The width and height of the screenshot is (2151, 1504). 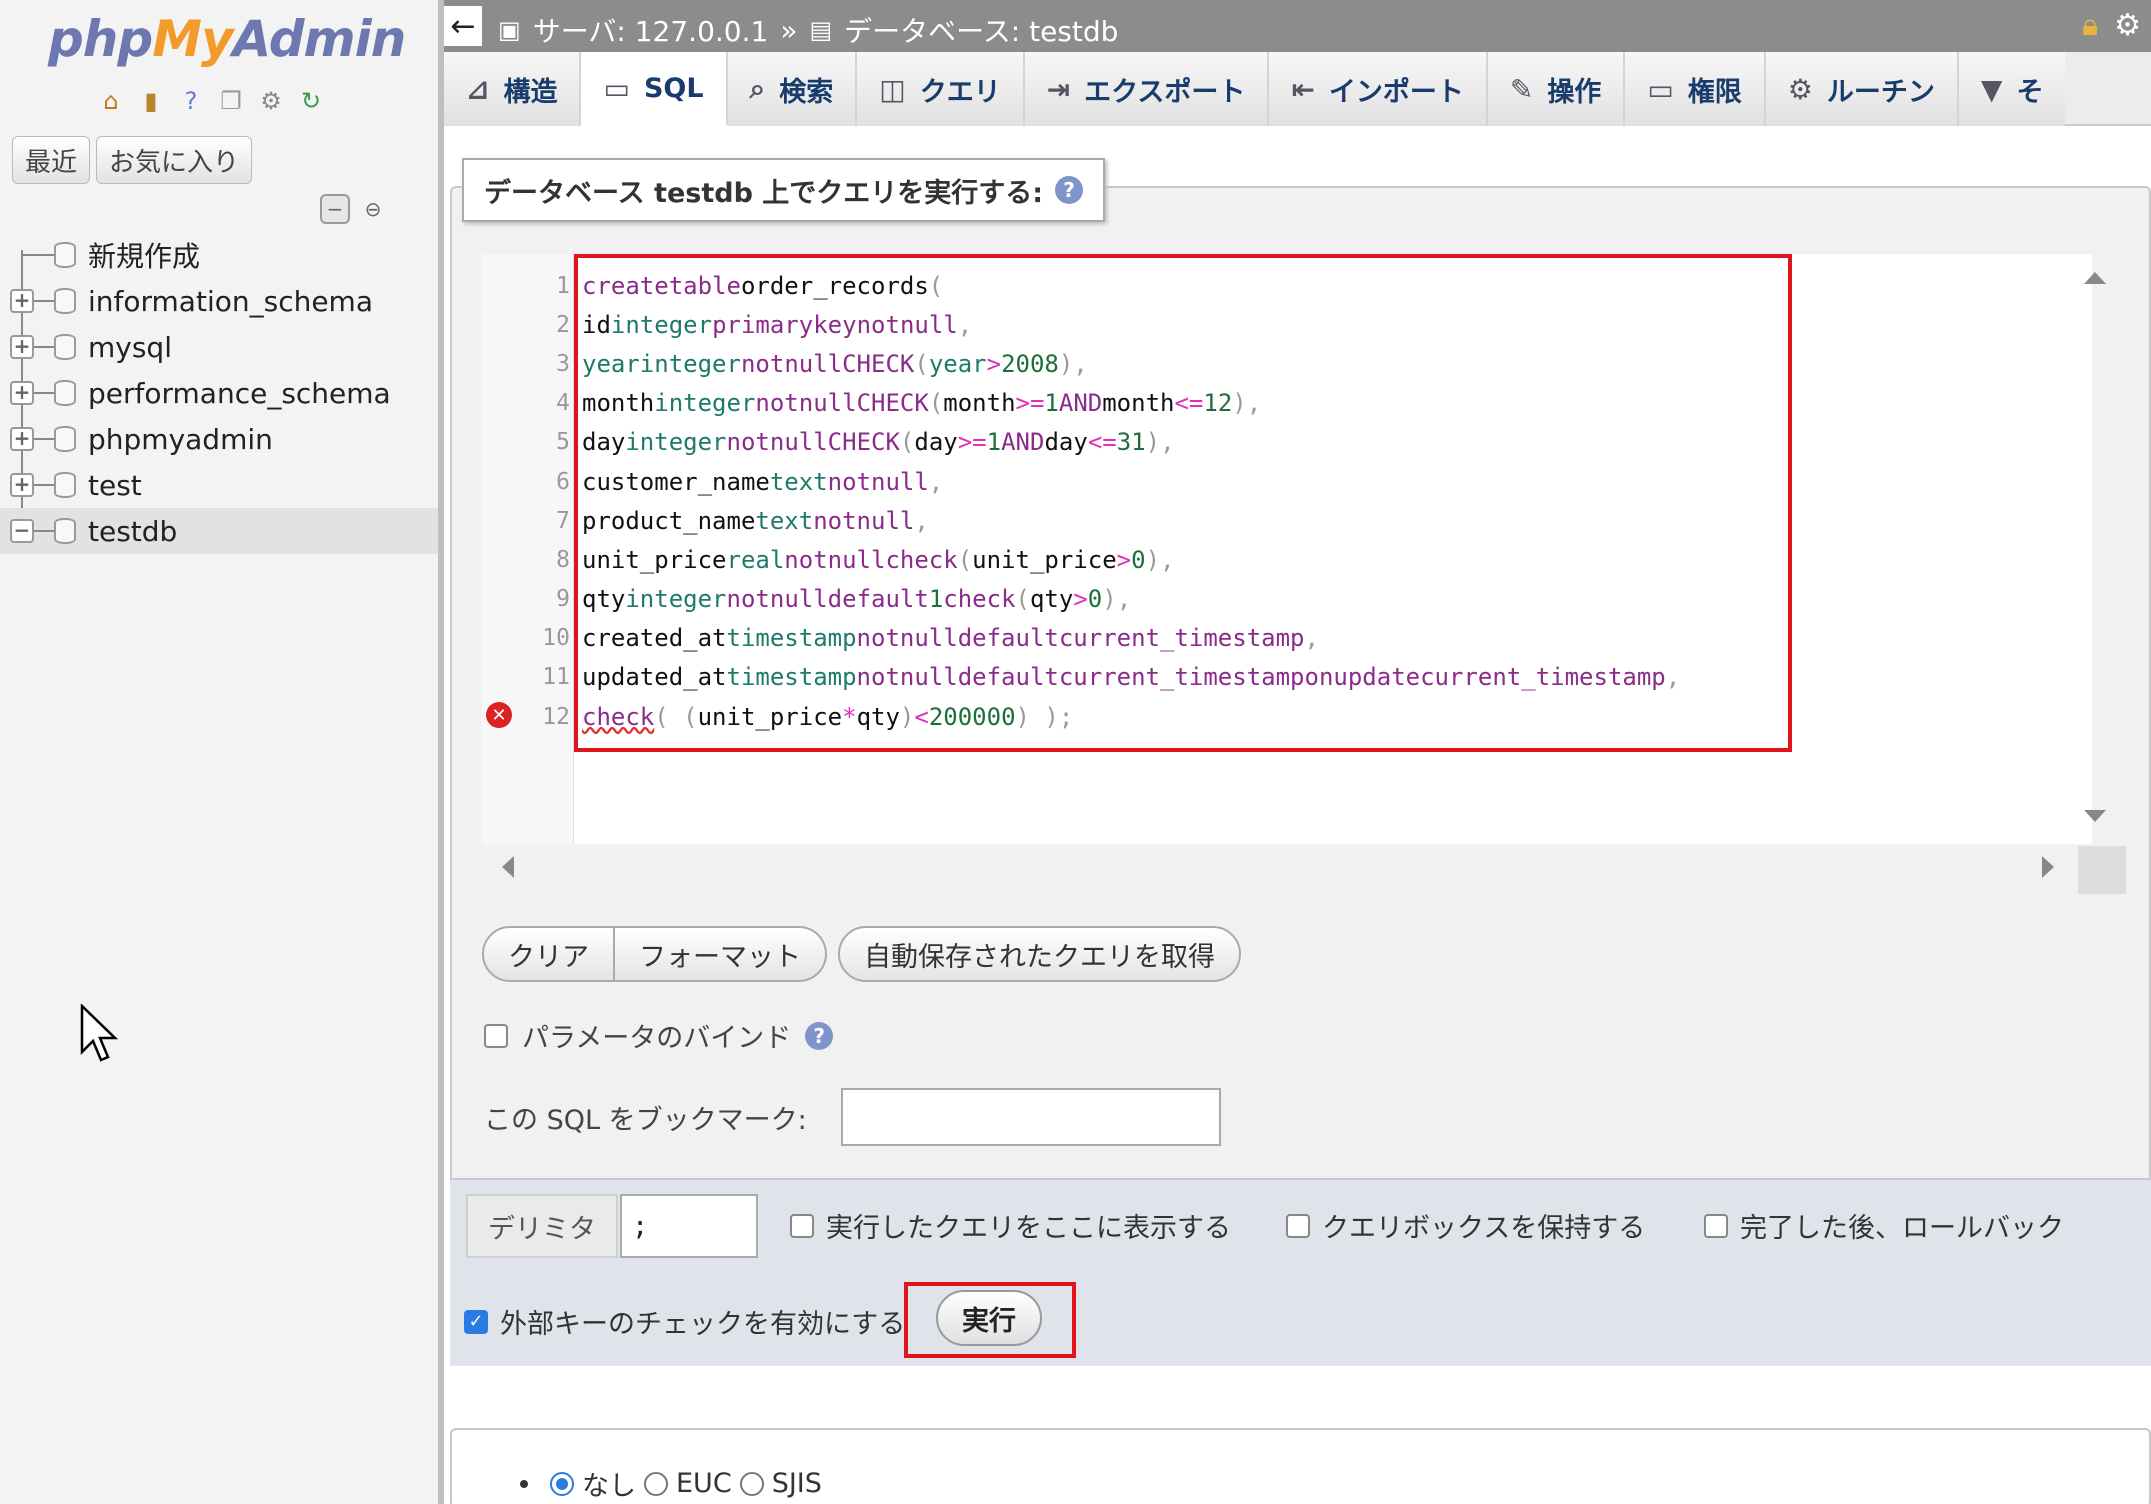 What do you see at coordinates (373, 209) in the screenshot?
I see `link-icon: ⊖` at bounding box center [373, 209].